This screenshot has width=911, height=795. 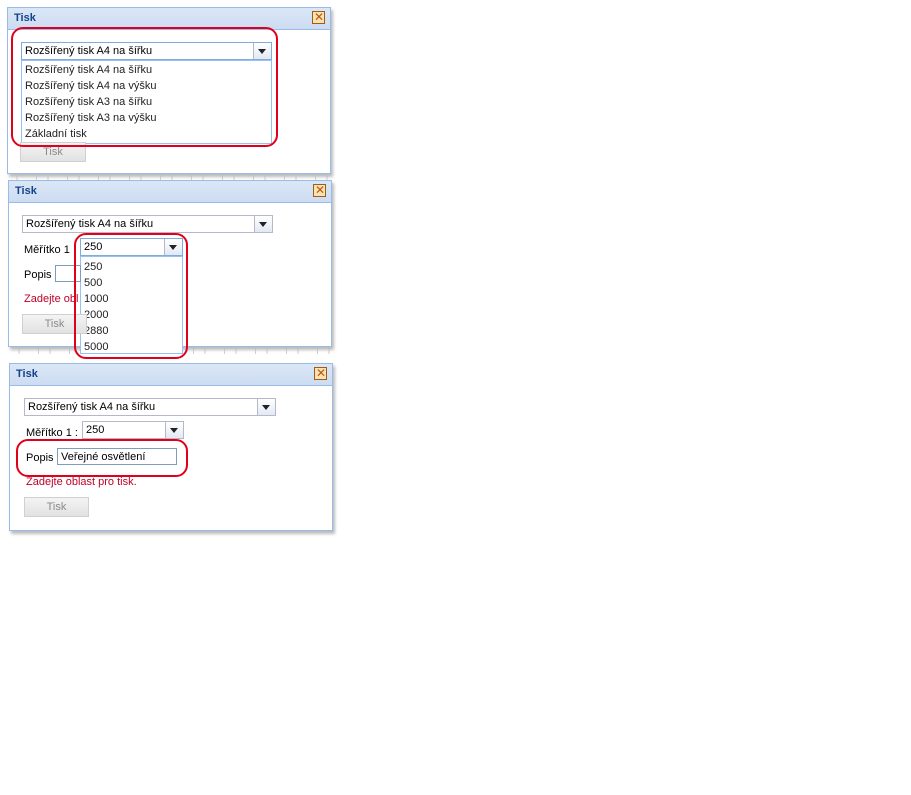 What do you see at coordinates (47, 250) in the screenshot?
I see `scale-label: Měřítko 1` at bounding box center [47, 250].